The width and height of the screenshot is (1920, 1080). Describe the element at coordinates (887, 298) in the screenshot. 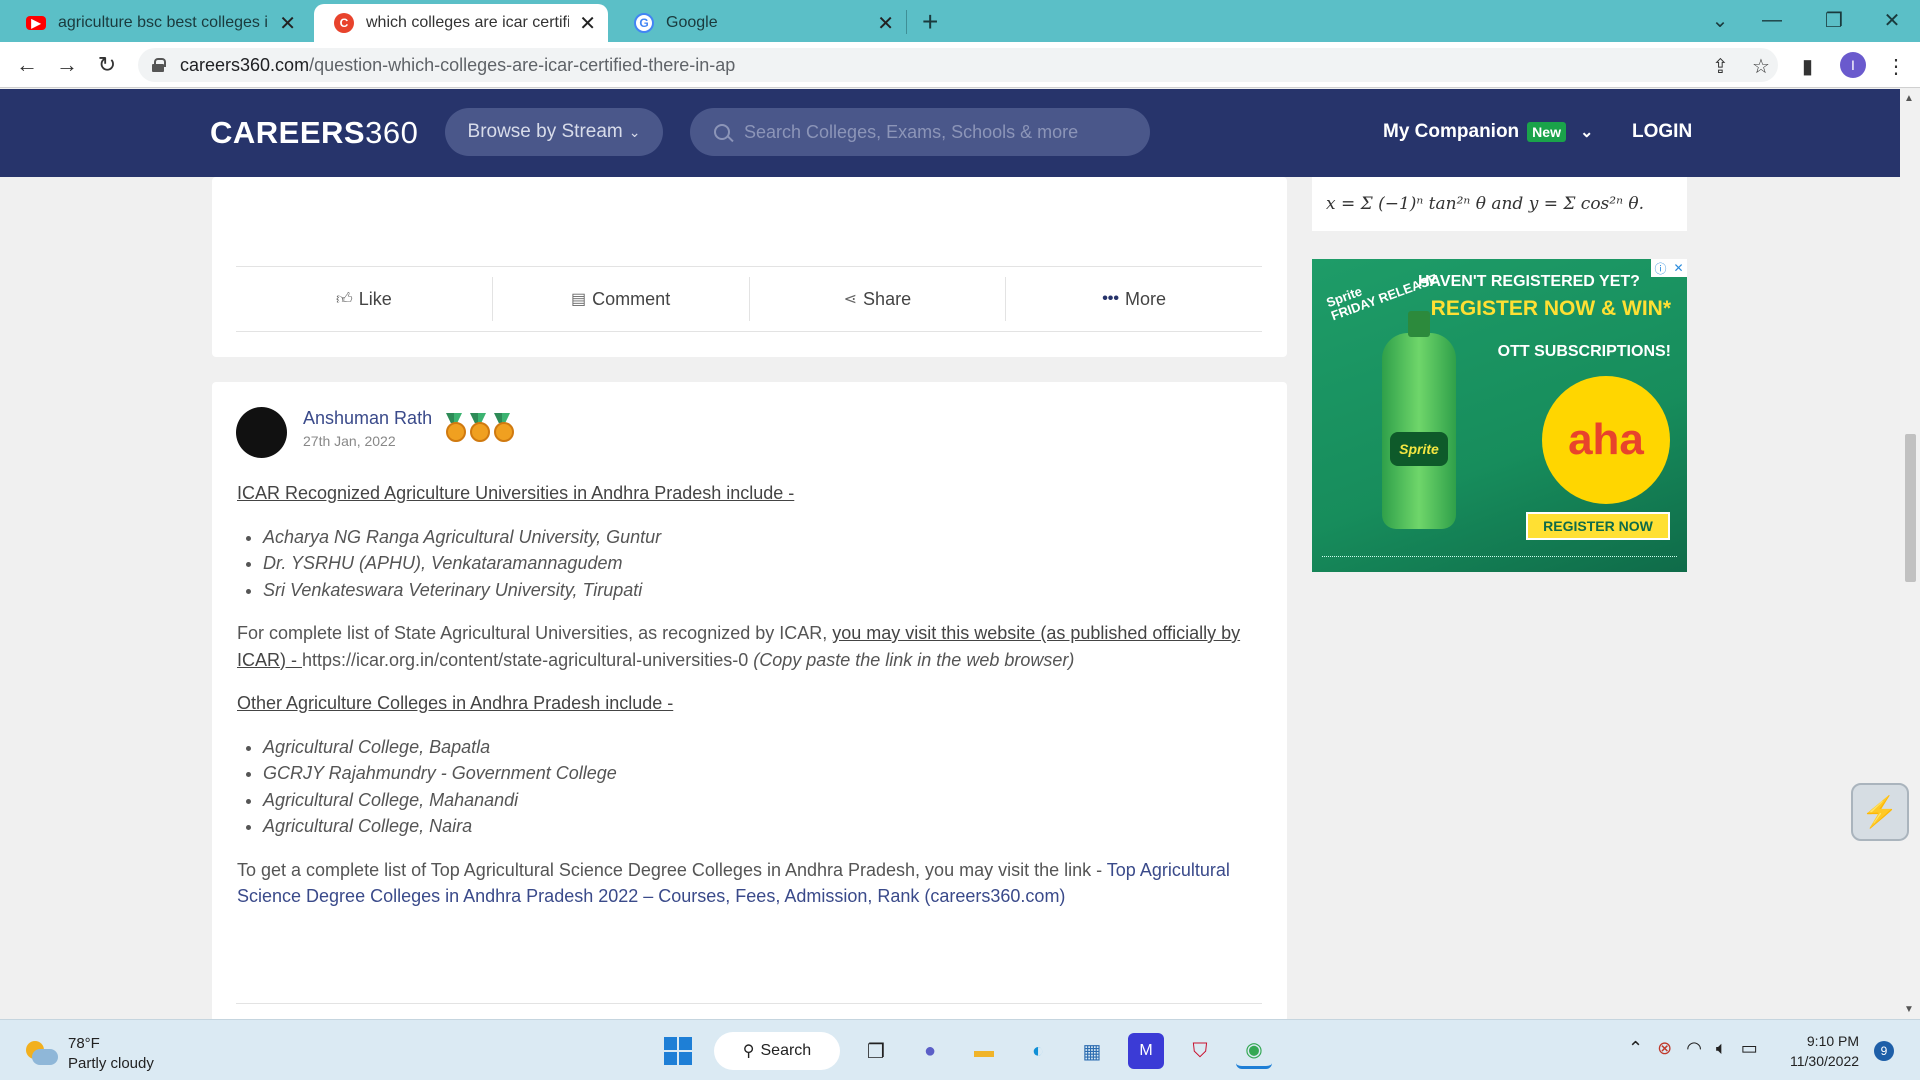

I see `share-label: Share` at that location.